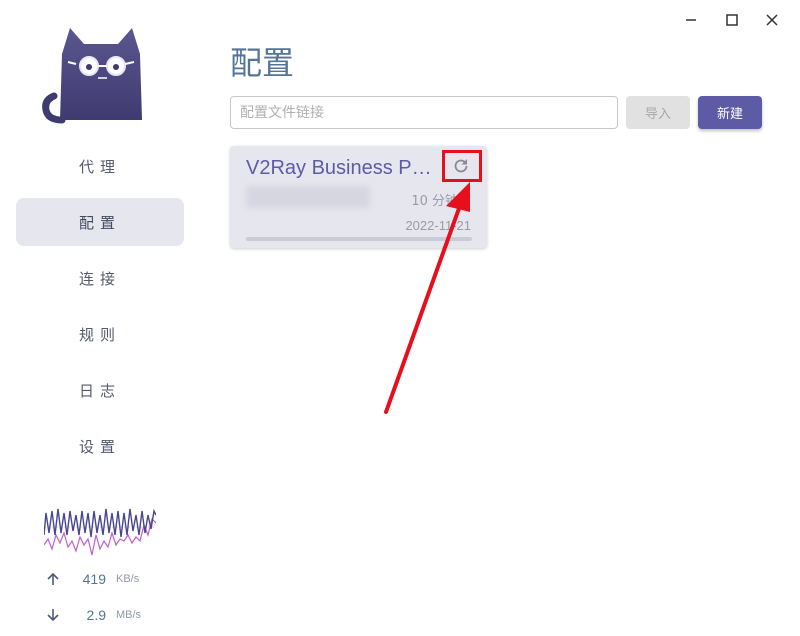  I want to click on close-button, so click(772, 20).